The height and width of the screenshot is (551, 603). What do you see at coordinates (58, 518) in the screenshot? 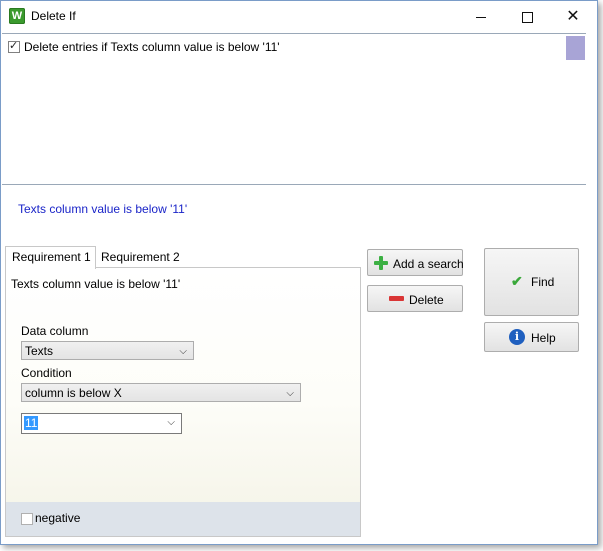
I see `negative-label: negative` at bounding box center [58, 518].